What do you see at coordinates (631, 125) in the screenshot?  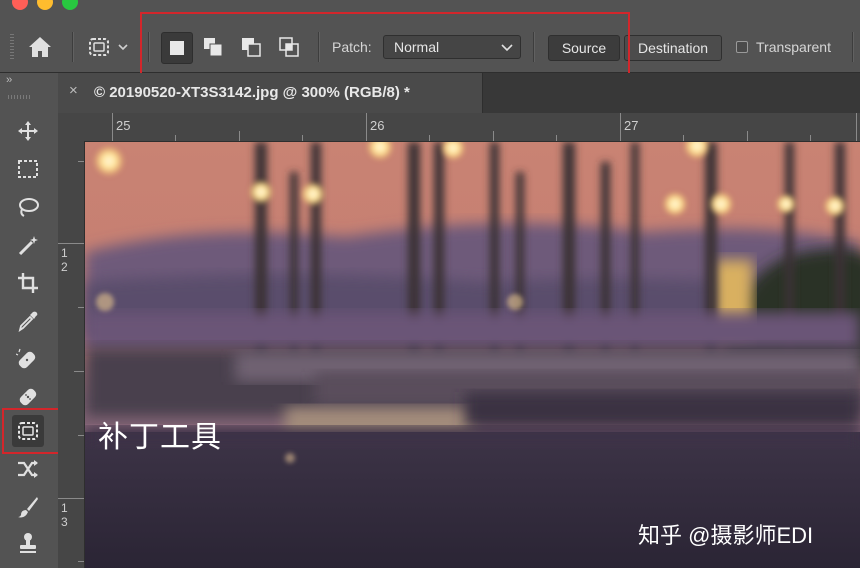 I see `ruler-label: 27` at bounding box center [631, 125].